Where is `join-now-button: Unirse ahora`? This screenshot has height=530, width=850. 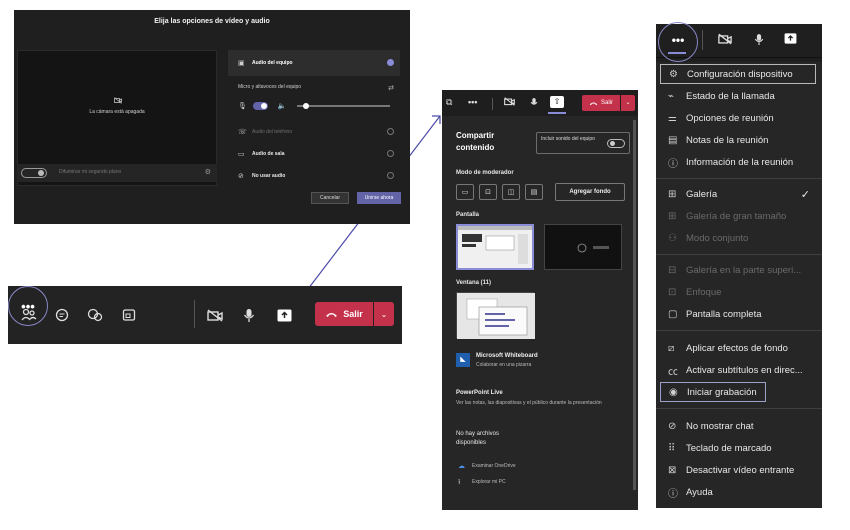 join-now-button: Unirse ahora is located at coordinates (379, 198).